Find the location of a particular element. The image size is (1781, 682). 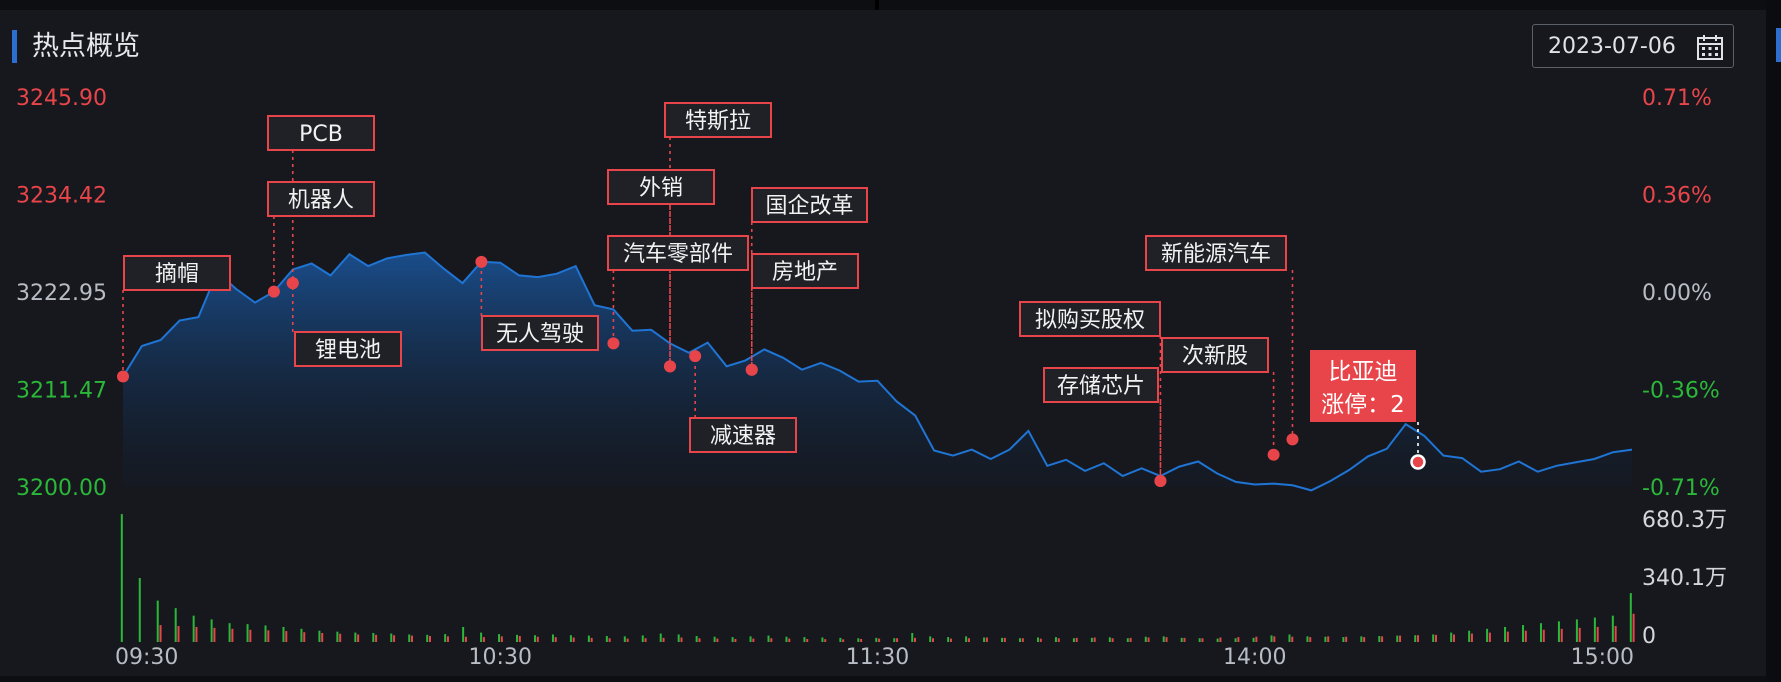

y-right-tick: -0.36% is located at coordinates (1681, 391).